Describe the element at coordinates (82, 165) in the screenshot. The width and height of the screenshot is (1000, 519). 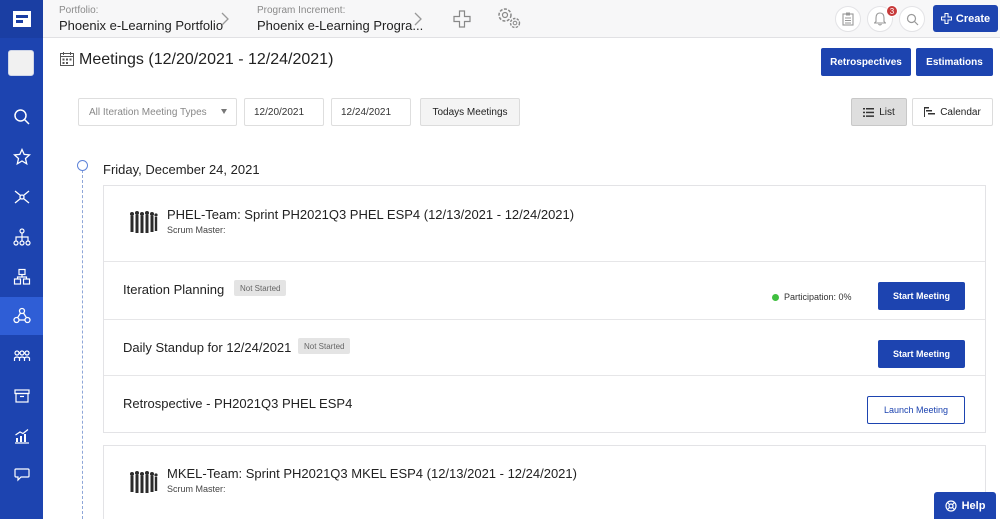
I see `timeline-dot` at that location.